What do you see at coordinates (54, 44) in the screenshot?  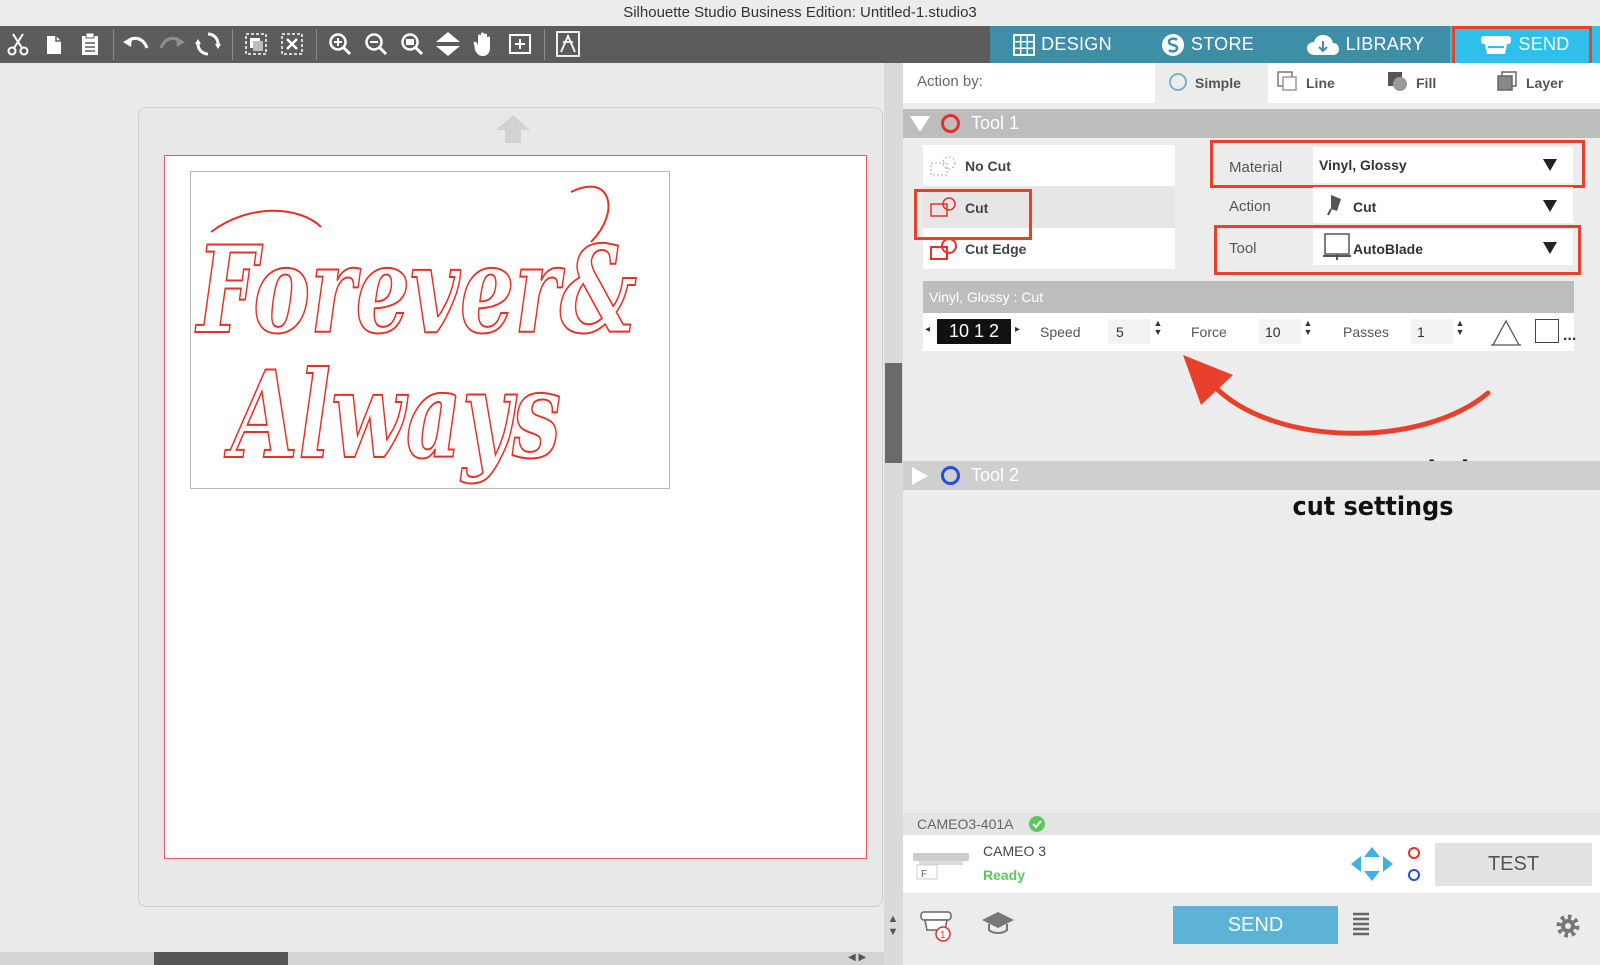 I see `copy-icon` at bounding box center [54, 44].